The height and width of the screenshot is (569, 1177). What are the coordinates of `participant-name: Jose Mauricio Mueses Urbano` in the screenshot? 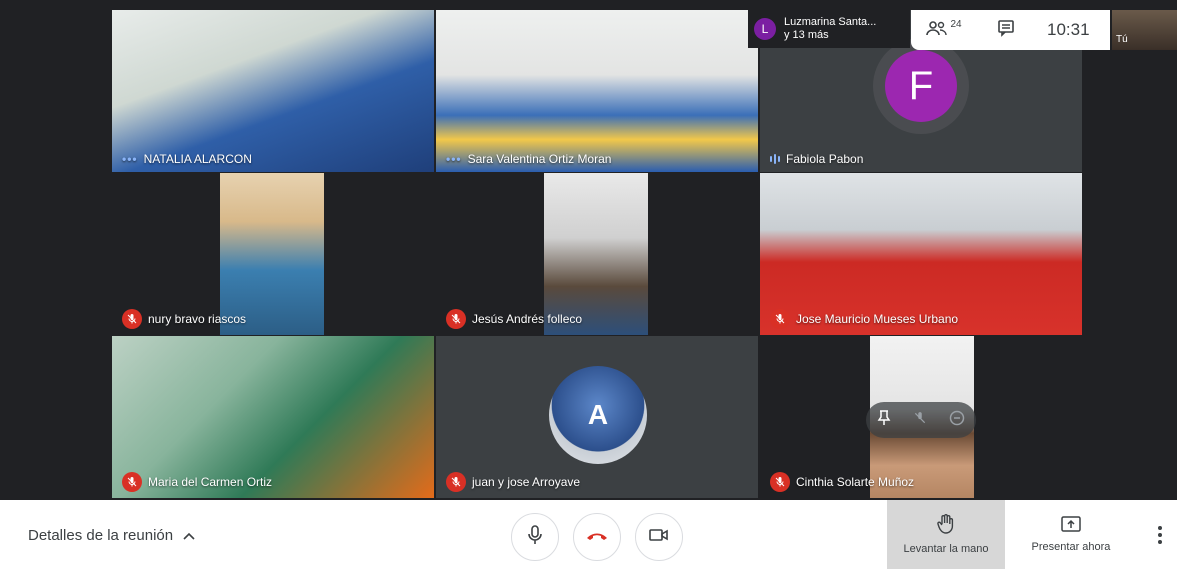 It's located at (877, 319).